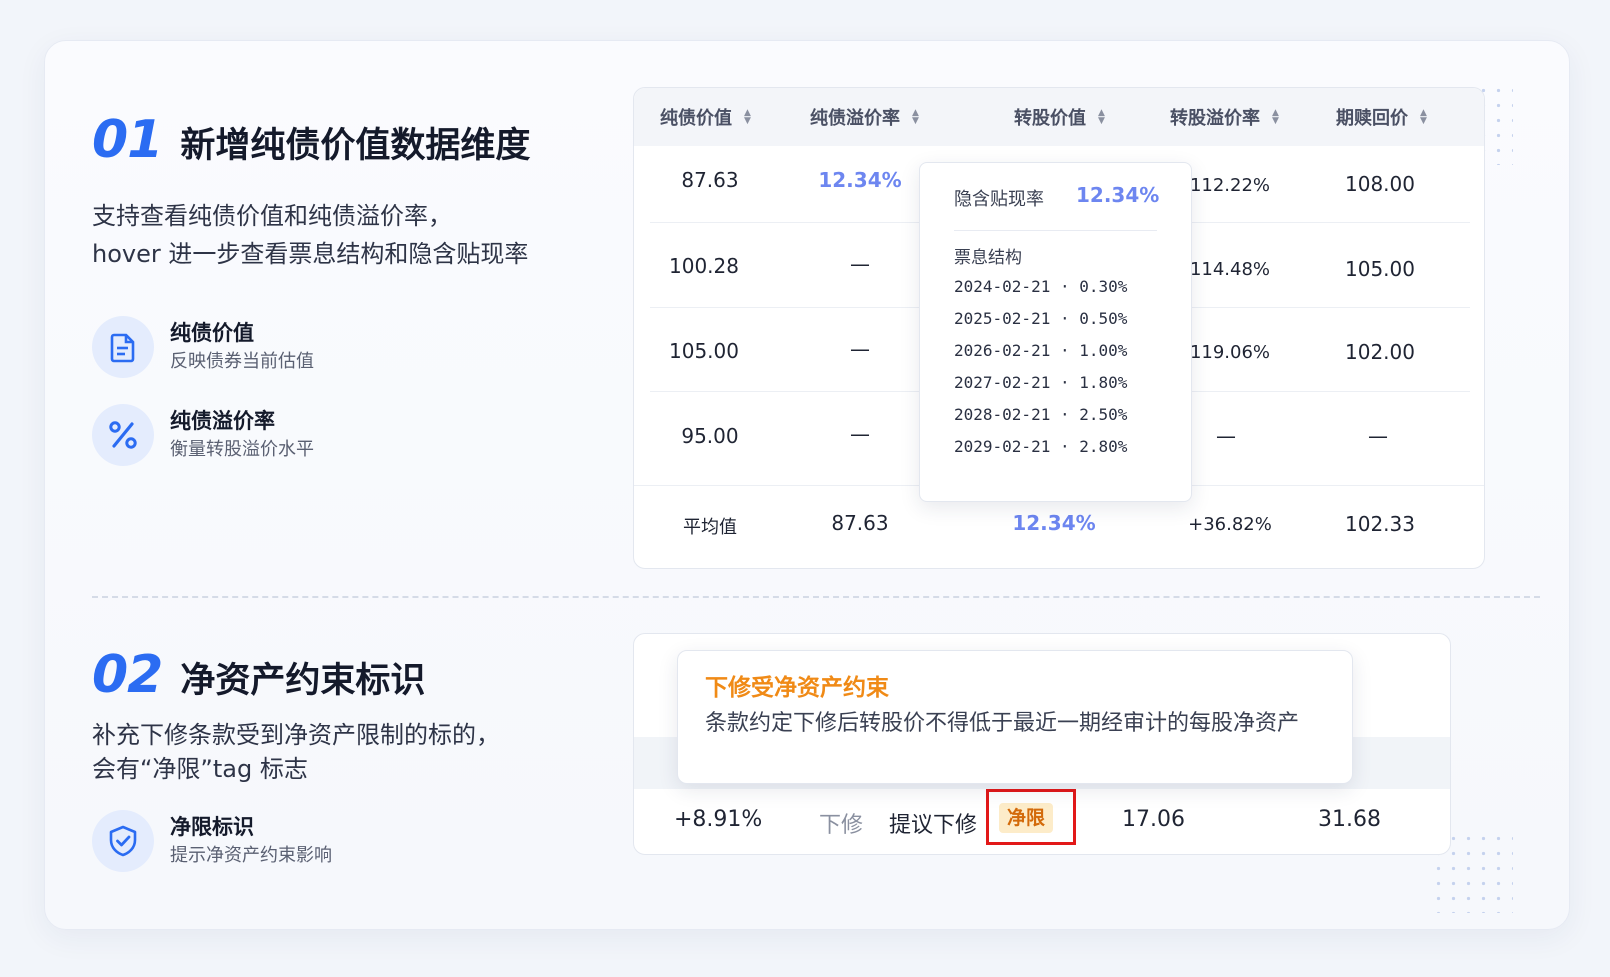 Image resolution: width=1610 pixels, height=977 pixels. What do you see at coordinates (704, 266) in the screenshot?
I see `table-cell: 100.28` at bounding box center [704, 266].